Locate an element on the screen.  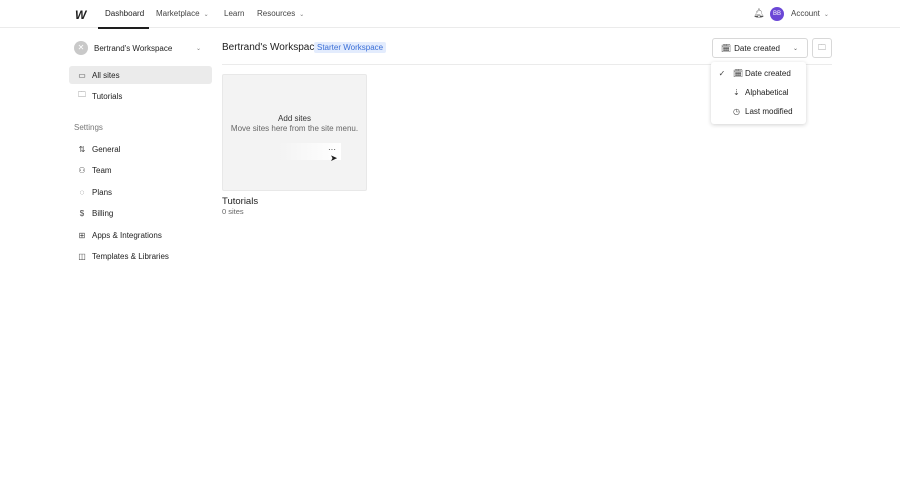
sidebar-item-team: ⚇ Team is located at coordinates (140, 170).